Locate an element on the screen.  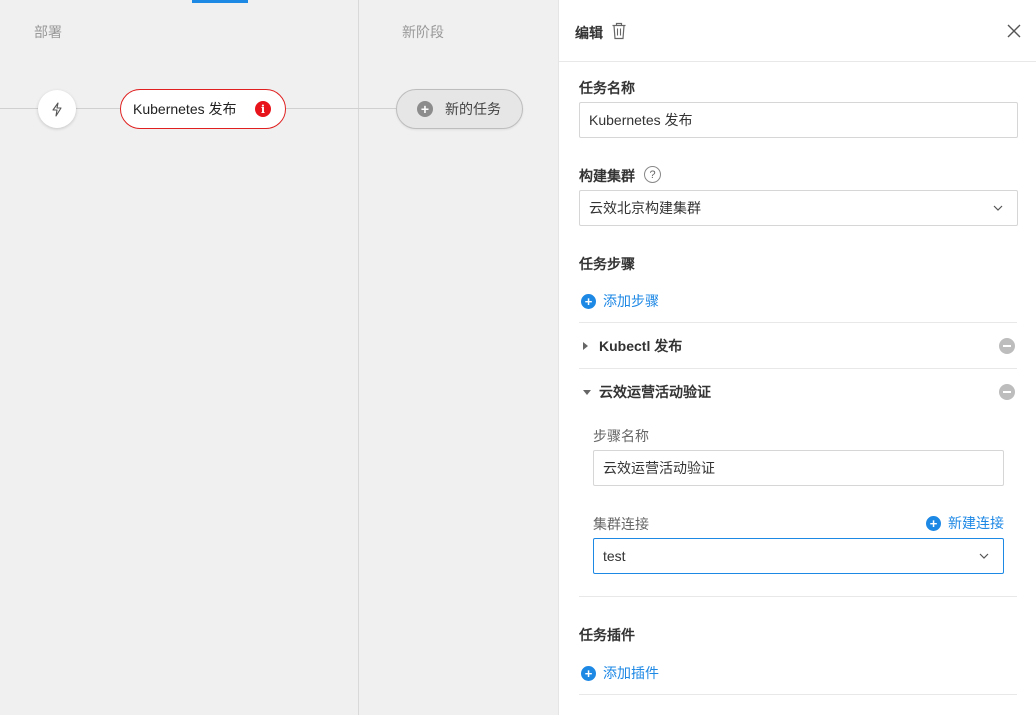
task-plugins-label: 任务插件 is located at coordinates (607, 635).